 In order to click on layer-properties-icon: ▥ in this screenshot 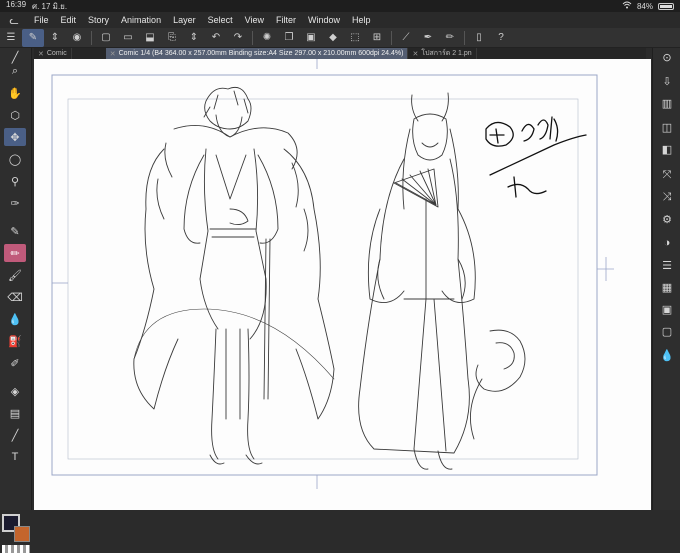, I will do `click(667, 103)`.